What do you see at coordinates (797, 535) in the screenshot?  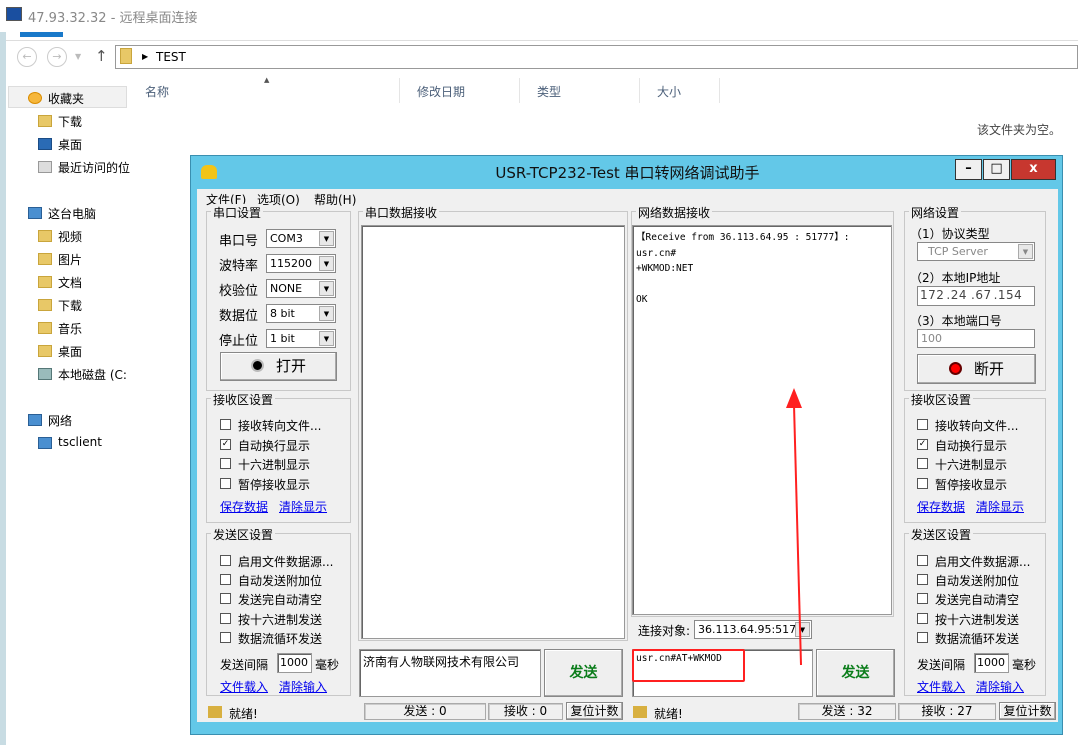 I see `annotation-arrow-line` at bounding box center [797, 535].